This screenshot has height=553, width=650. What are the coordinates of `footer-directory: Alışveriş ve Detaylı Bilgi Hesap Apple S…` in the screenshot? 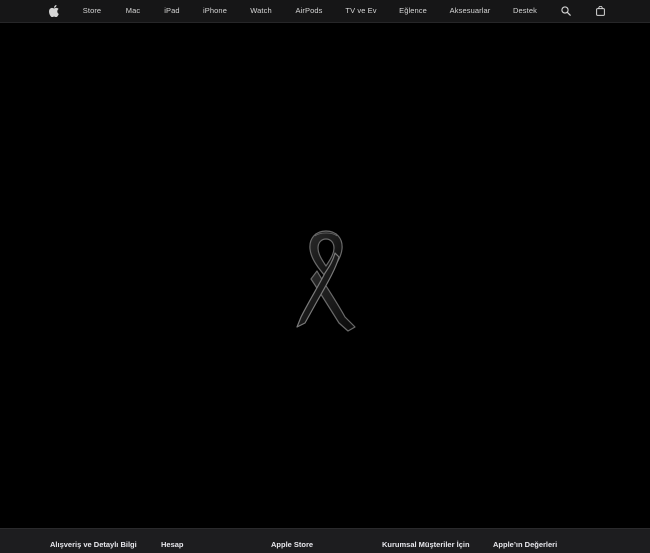 It's located at (325, 540).